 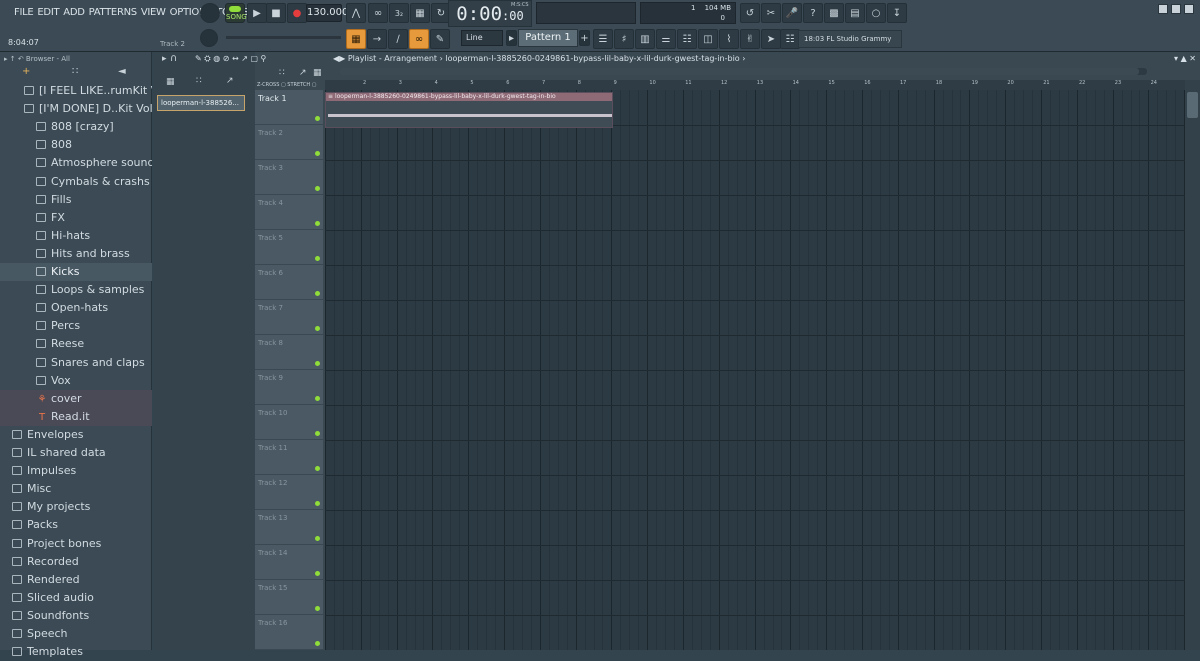 What do you see at coordinates (257, 13) in the screenshot?
I see `play-button: ▶` at bounding box center [257, 13].